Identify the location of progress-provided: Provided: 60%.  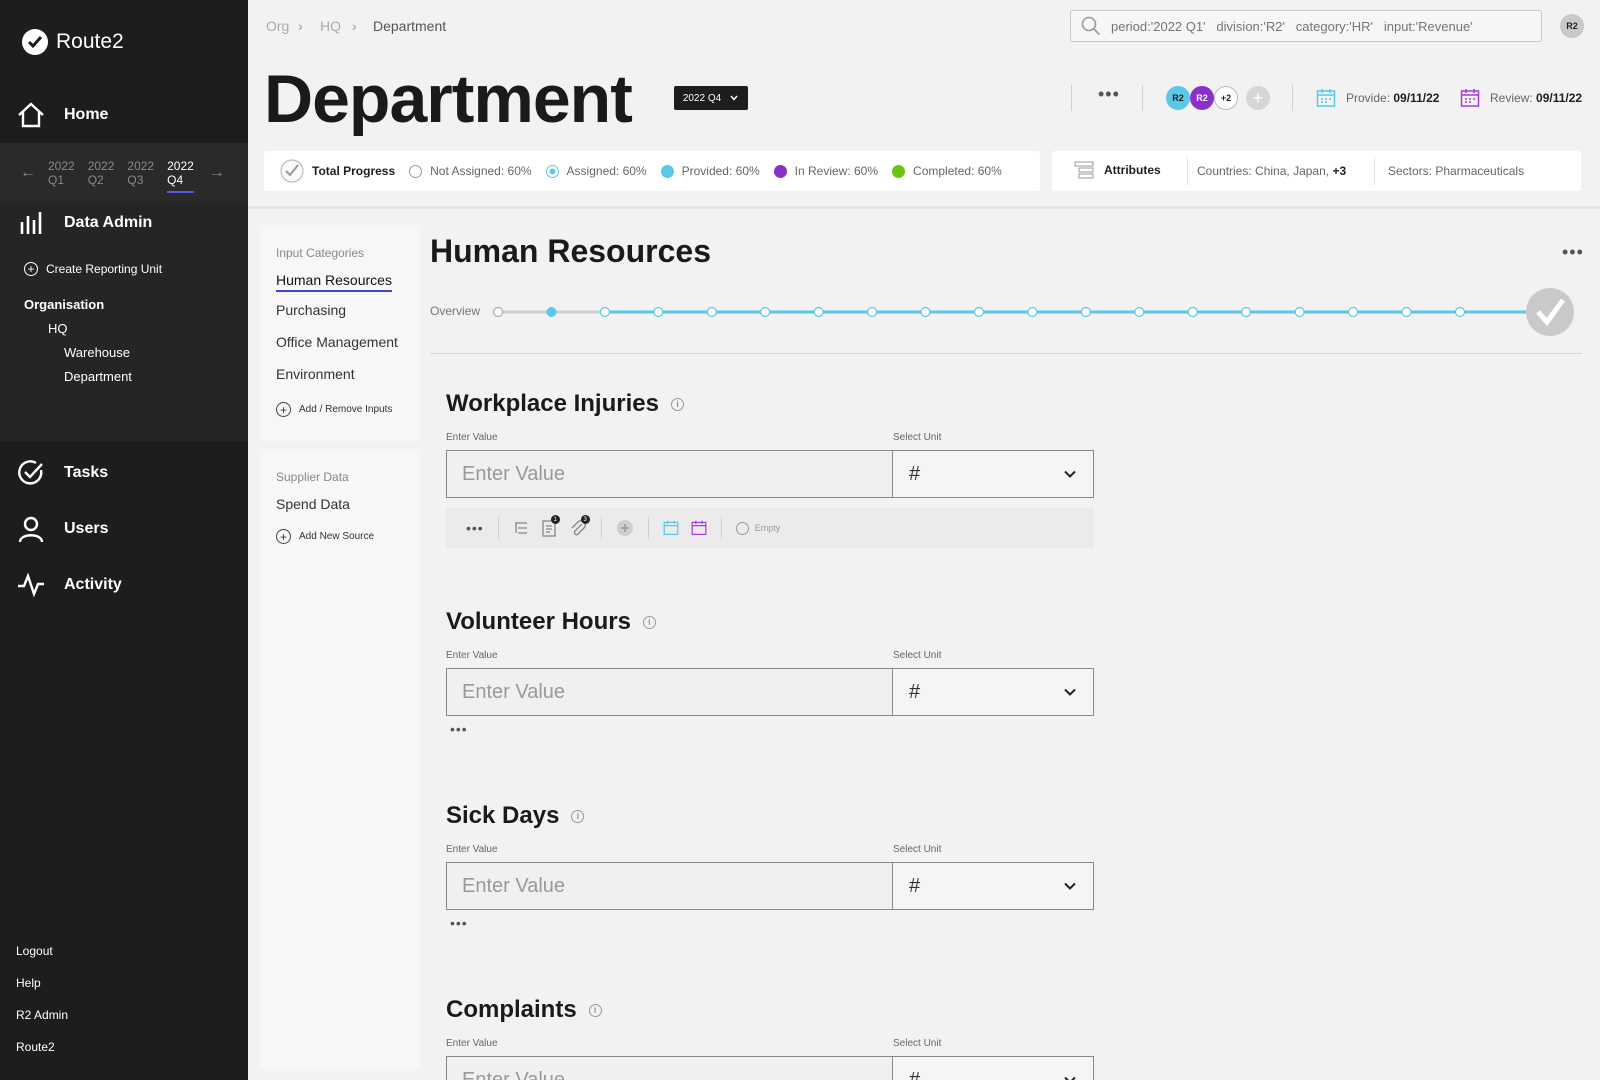
(710, 171).